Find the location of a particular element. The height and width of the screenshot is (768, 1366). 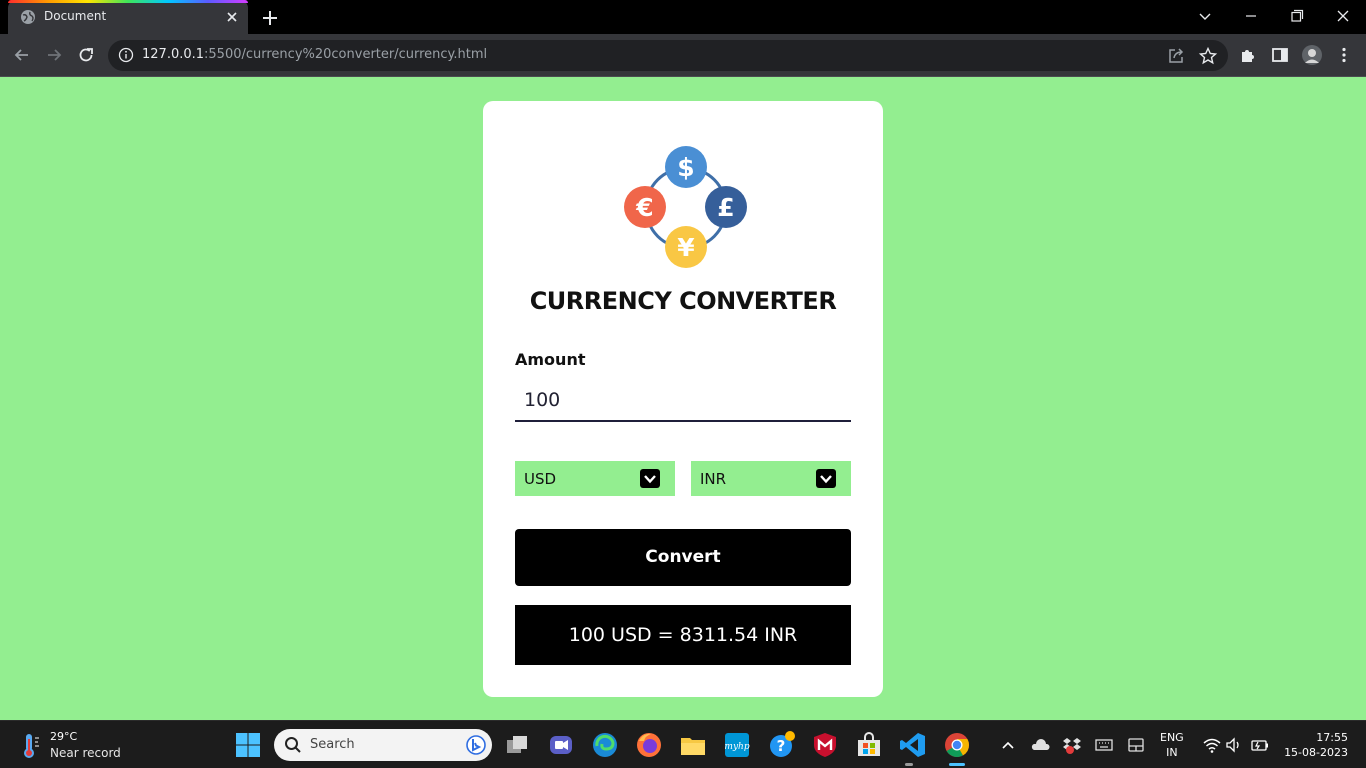

language-indicator: ENG IN is located at coordinates (1172, 745).